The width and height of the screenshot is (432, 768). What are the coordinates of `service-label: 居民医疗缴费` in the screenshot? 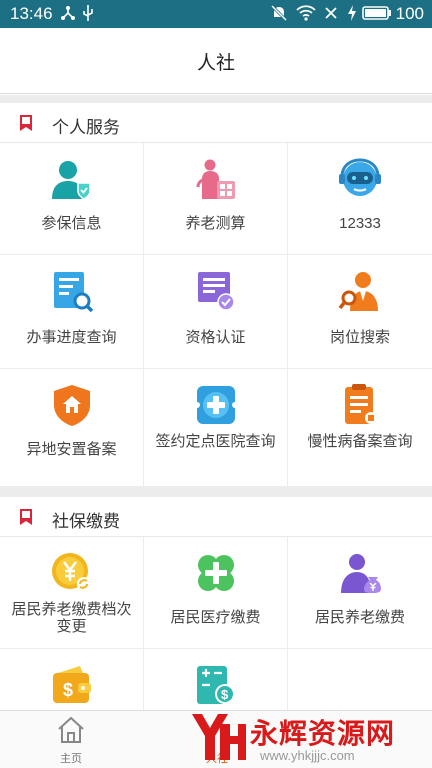 It's located at (215, 617).